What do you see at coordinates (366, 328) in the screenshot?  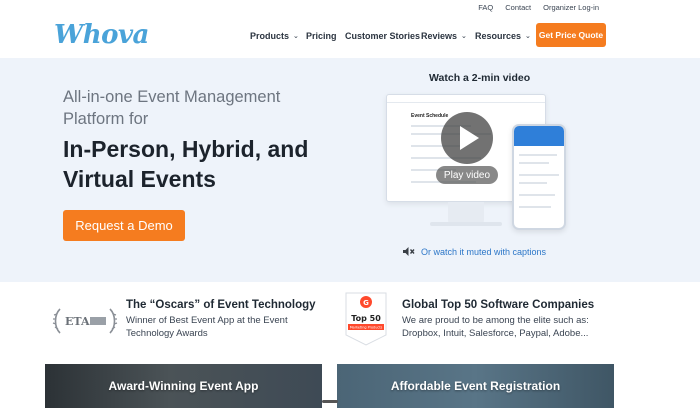 I see `g2-badge-sub: Marketing Products` at bounding box center [366, 328].